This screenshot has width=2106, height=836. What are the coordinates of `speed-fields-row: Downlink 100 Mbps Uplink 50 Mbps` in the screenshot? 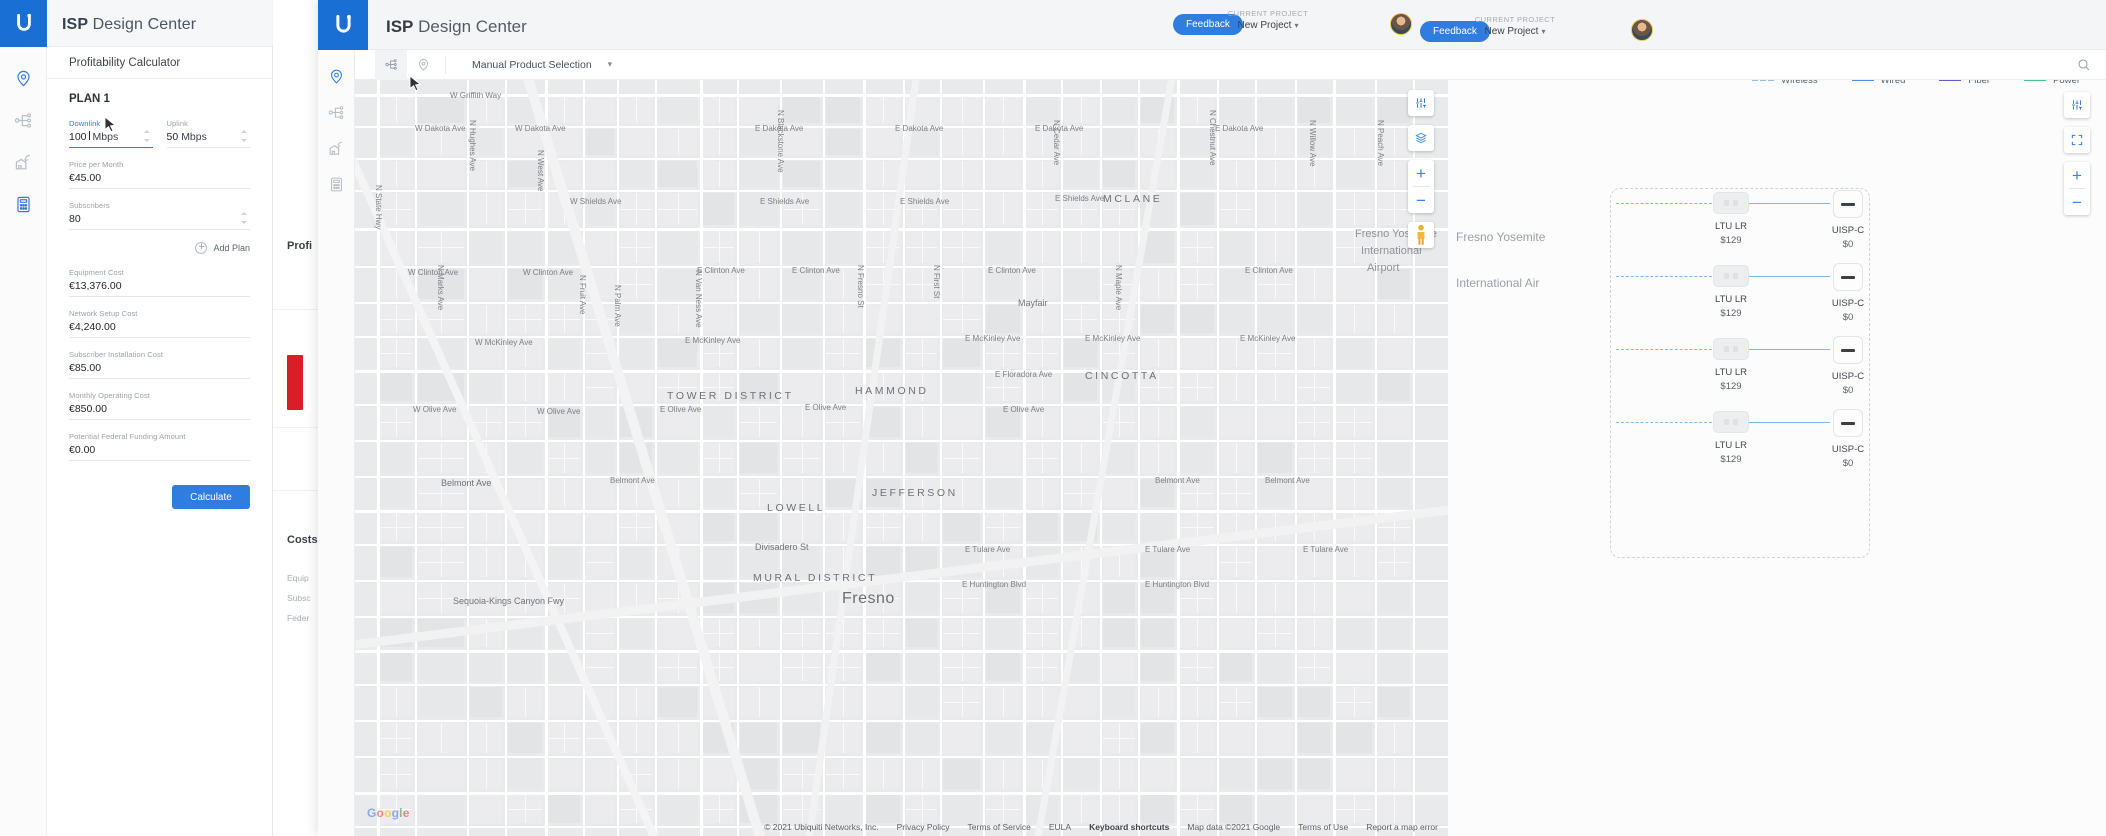 It's located at (159, 139).